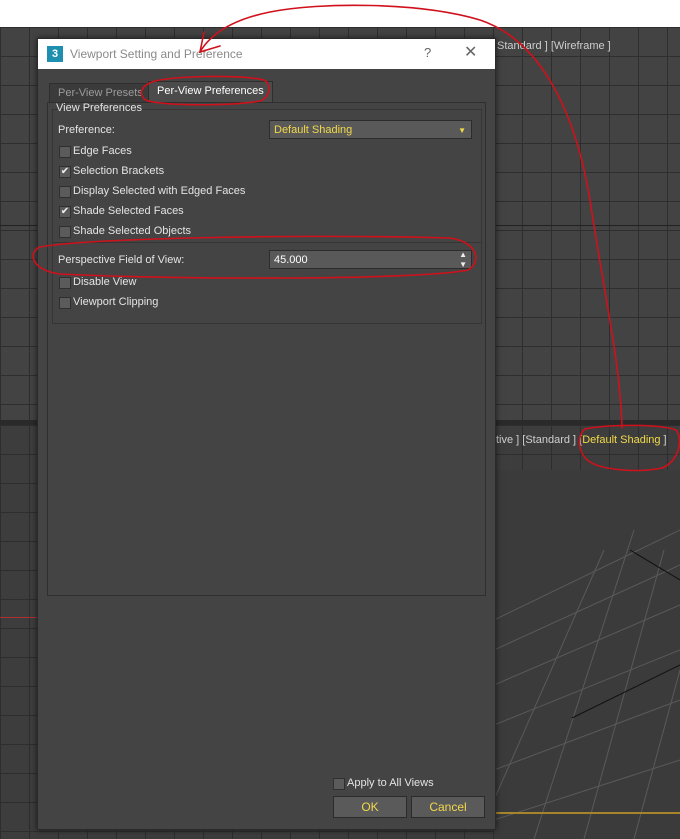  I want to click on checkbox-label: Disable View, so click(105, 282).